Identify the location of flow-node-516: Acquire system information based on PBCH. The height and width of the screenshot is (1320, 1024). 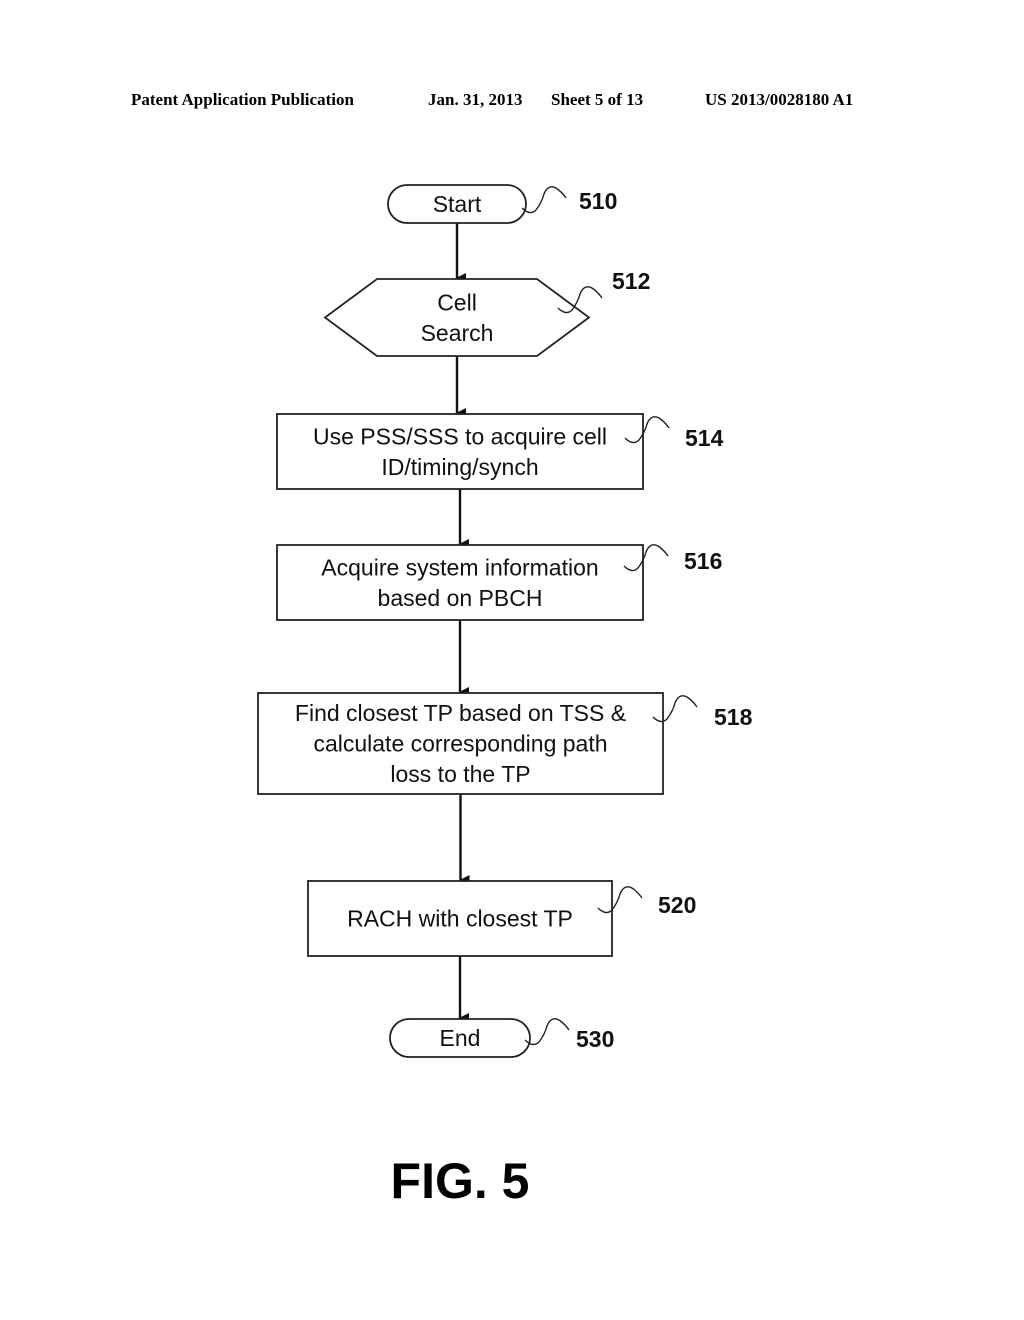
(460, 582).